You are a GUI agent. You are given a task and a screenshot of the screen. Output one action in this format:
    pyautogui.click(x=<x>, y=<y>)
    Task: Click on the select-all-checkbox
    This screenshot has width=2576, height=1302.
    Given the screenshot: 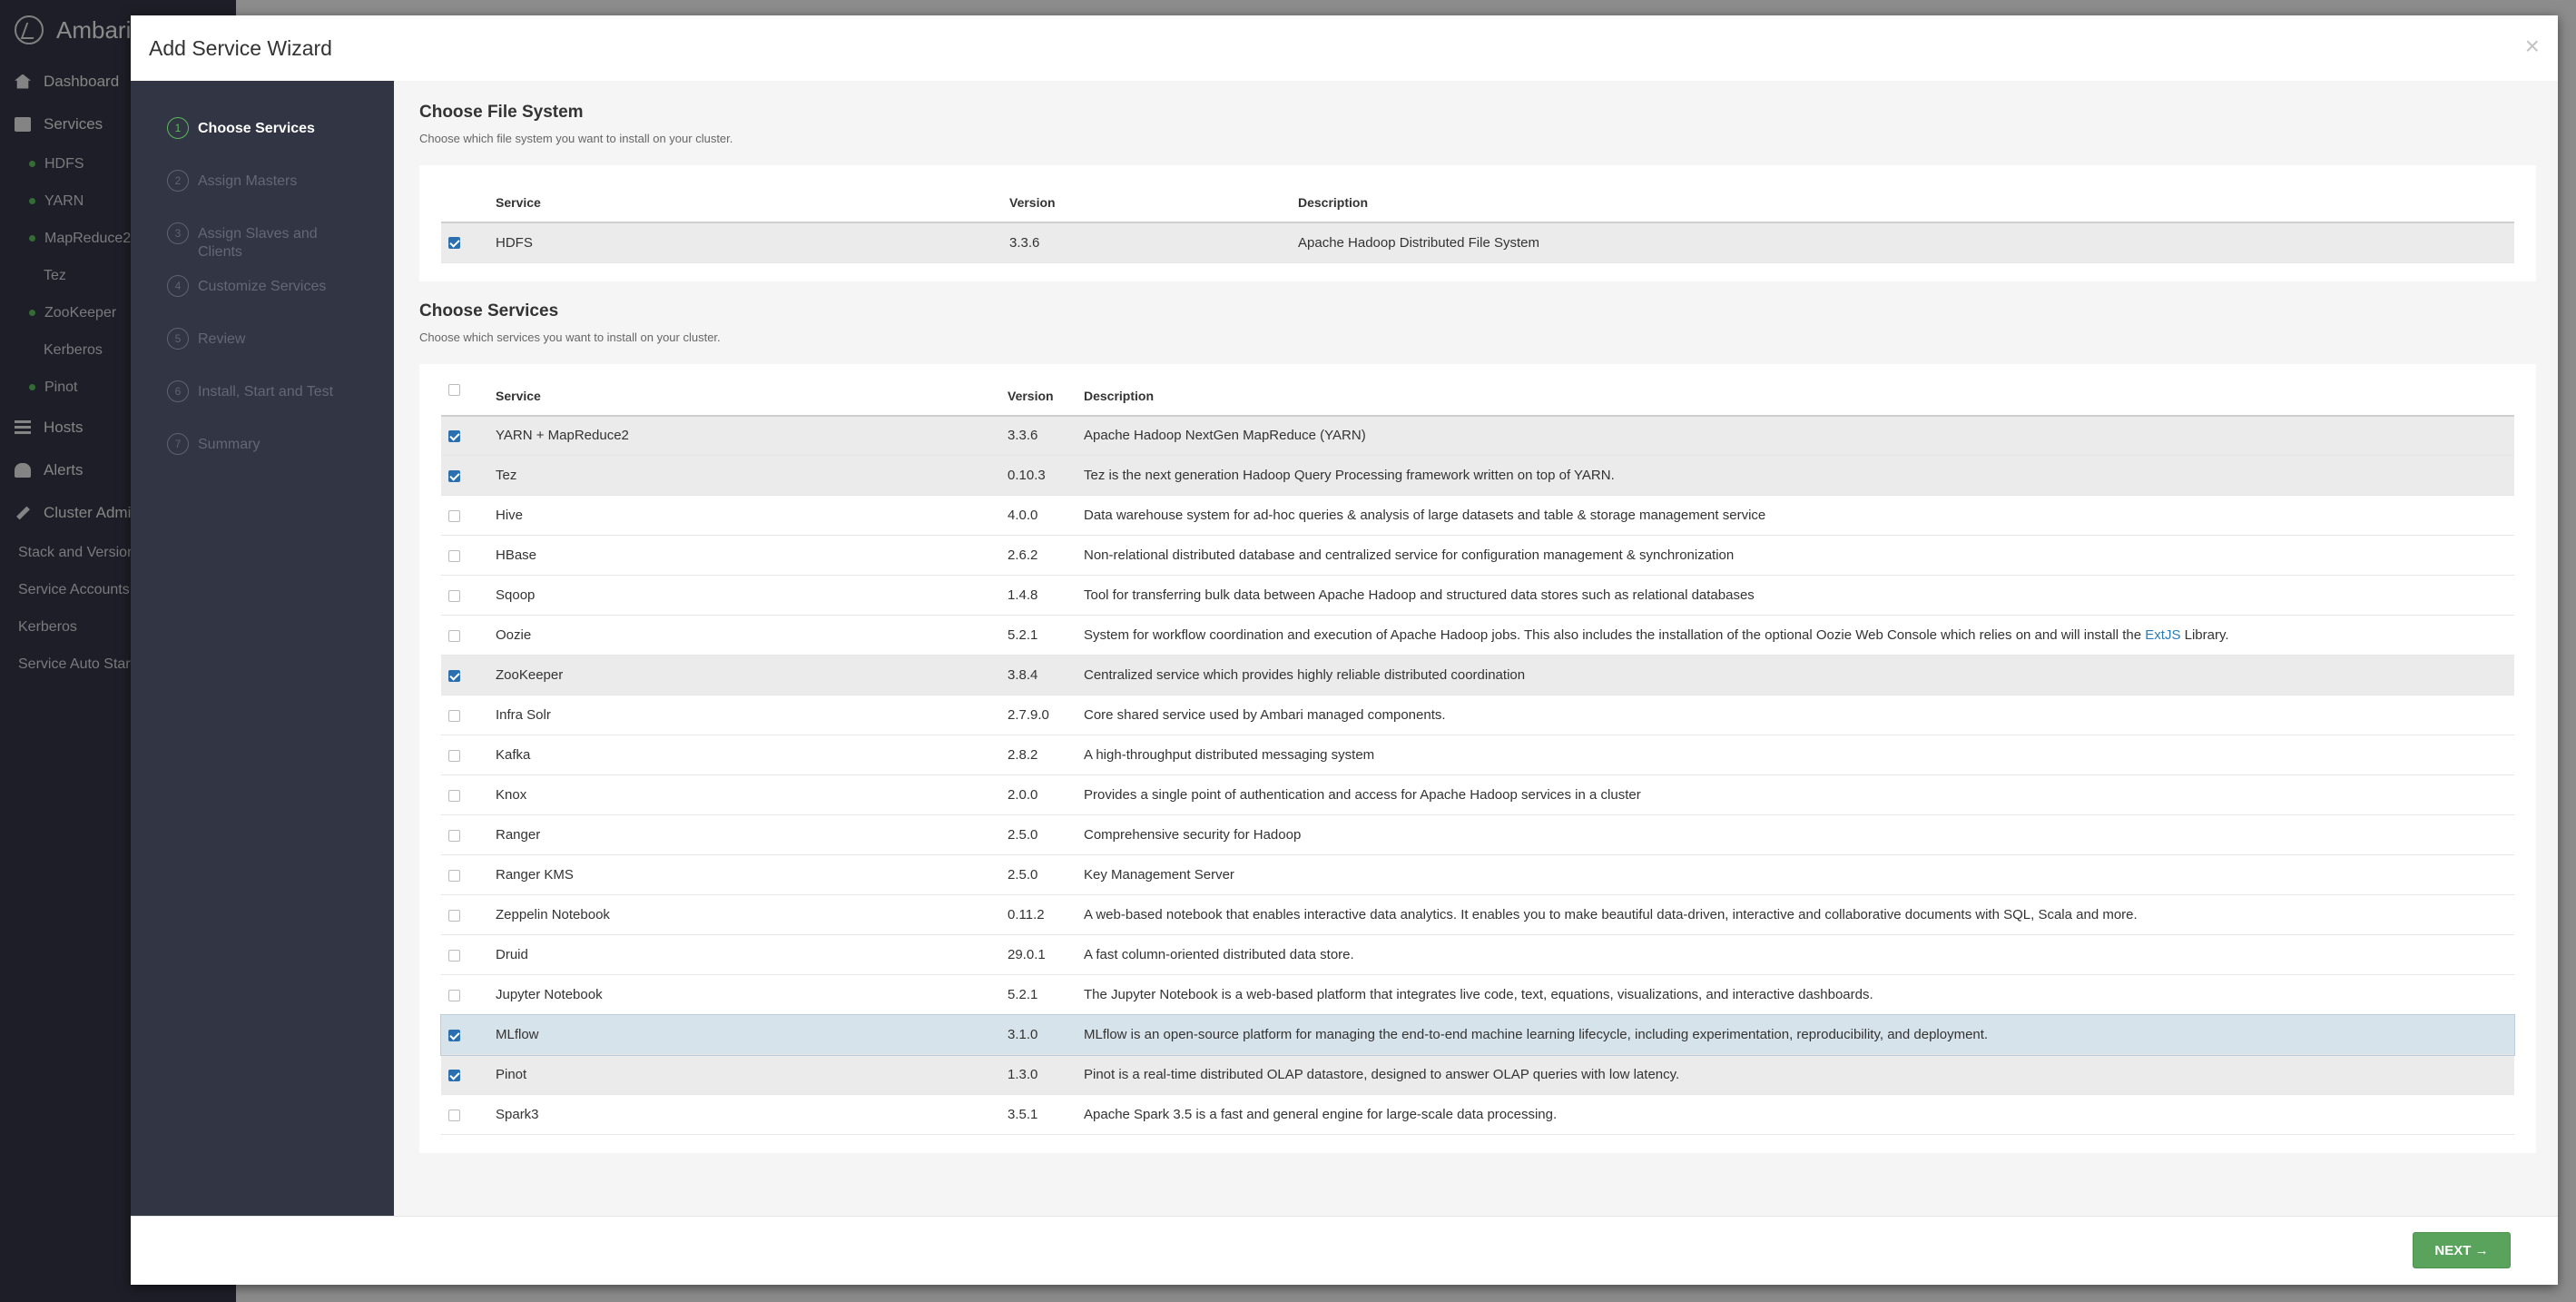 What is the action you would take?
    pyautogui.click(x=454, y=390)
    